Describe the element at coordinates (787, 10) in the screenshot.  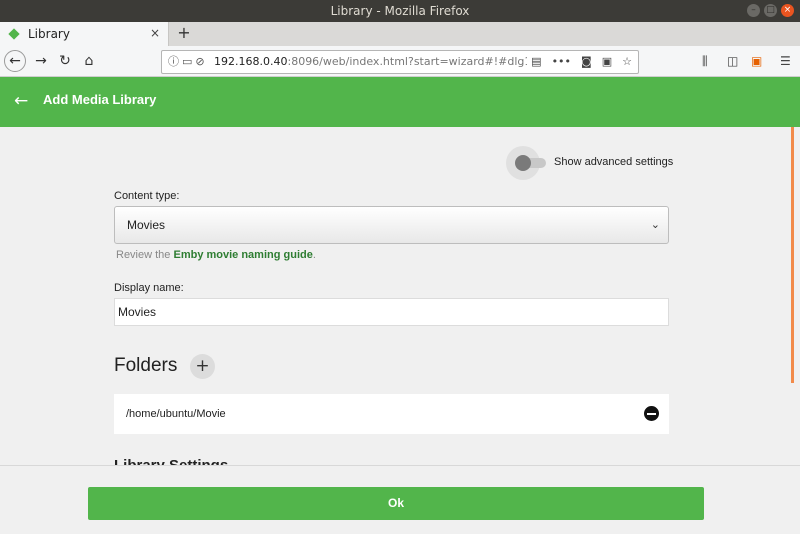
I see `close-icon: ×` at that location.